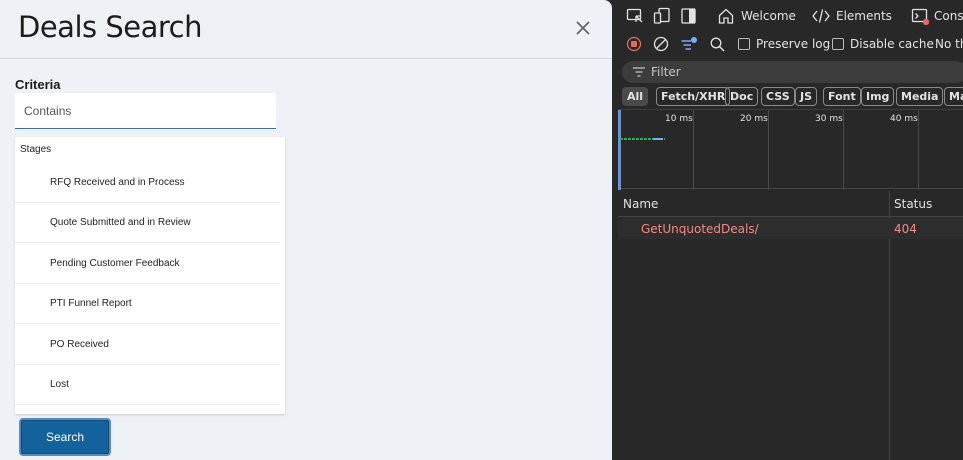 The height and width of the screenshot is (460, 963). I want to click on stage-label: Lost, so click(59, 384).